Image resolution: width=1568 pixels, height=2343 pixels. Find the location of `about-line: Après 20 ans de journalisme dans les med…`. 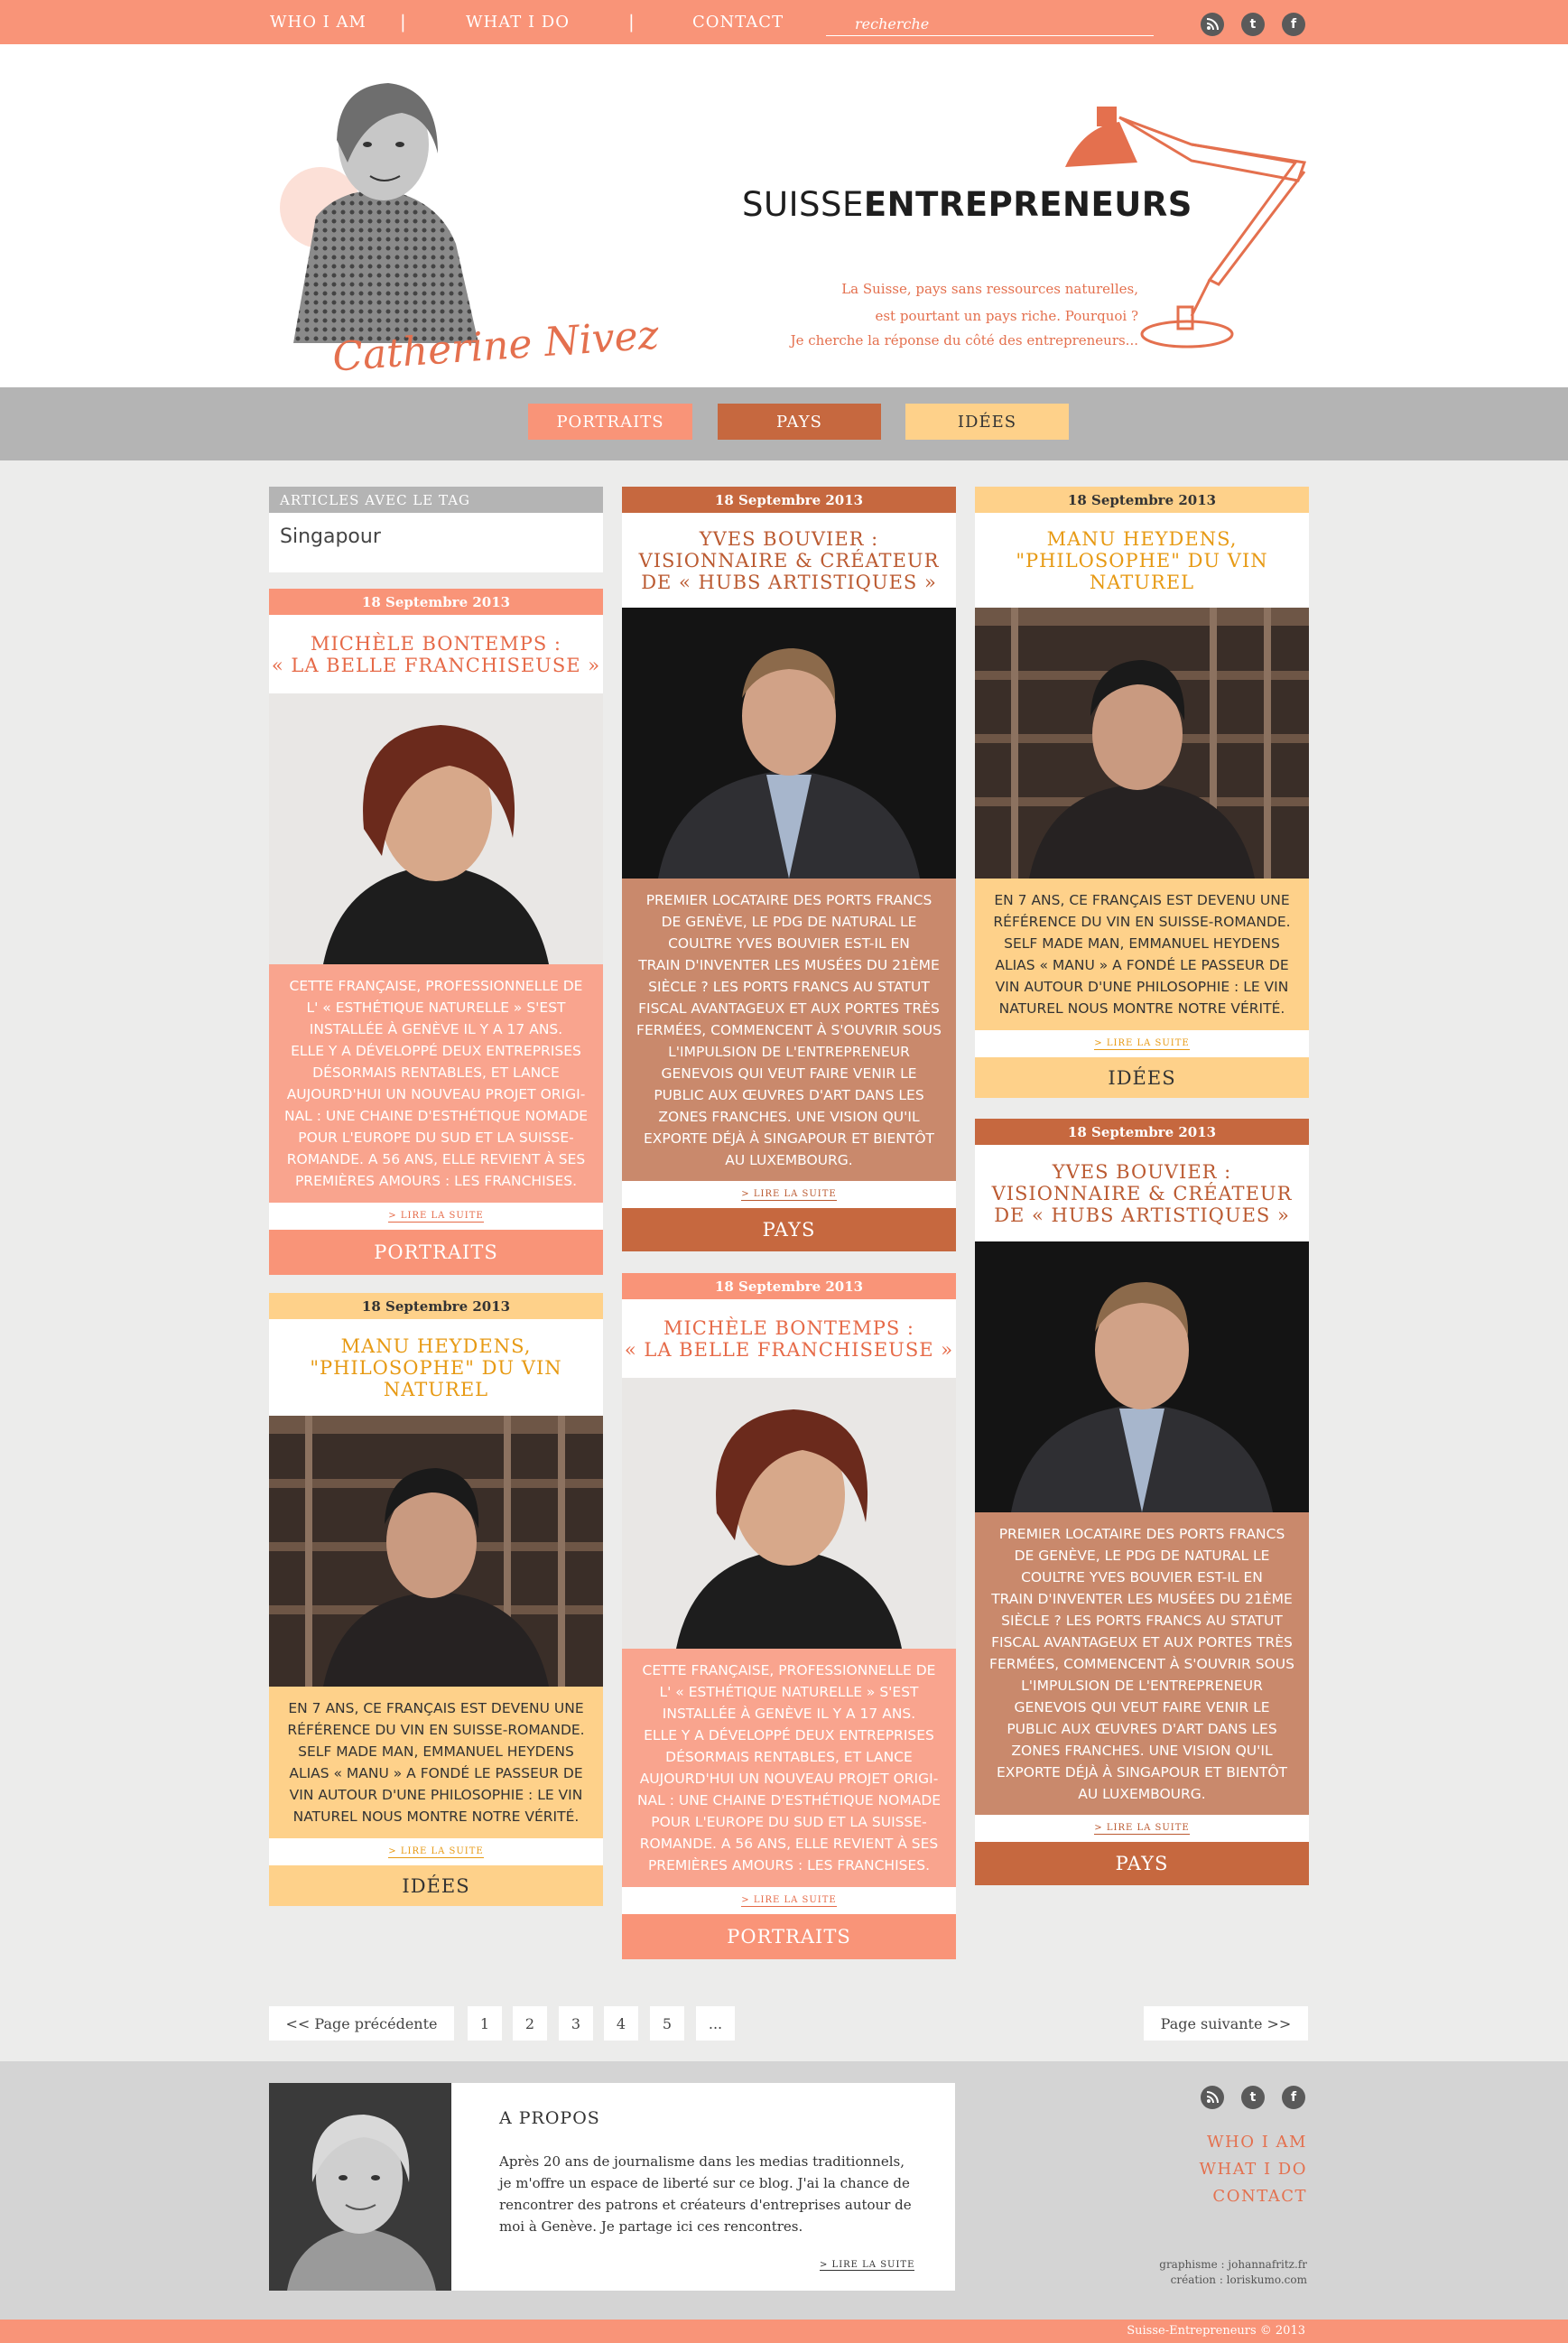

about-line: Après 20 ans de journalisme dans les med… is located at coordinates (702, 2161).